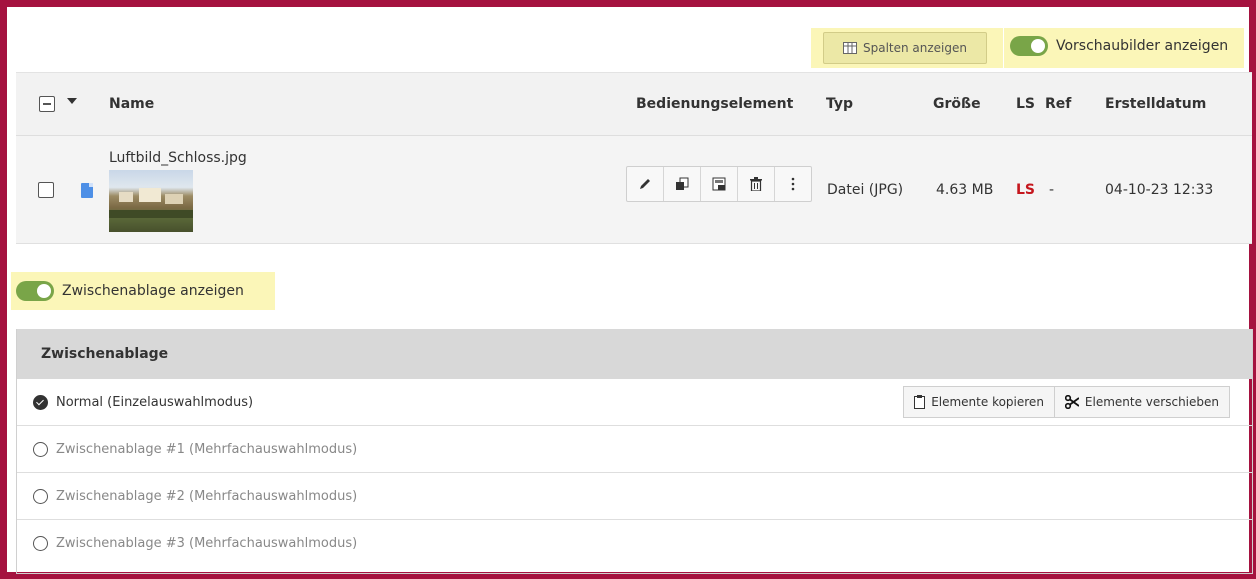 Image resolution: width=1256 pixels, height=579 pixels. Describe the element at coordinates (1071, 402) in the screenshot. I see `scissors-icon` at that location.